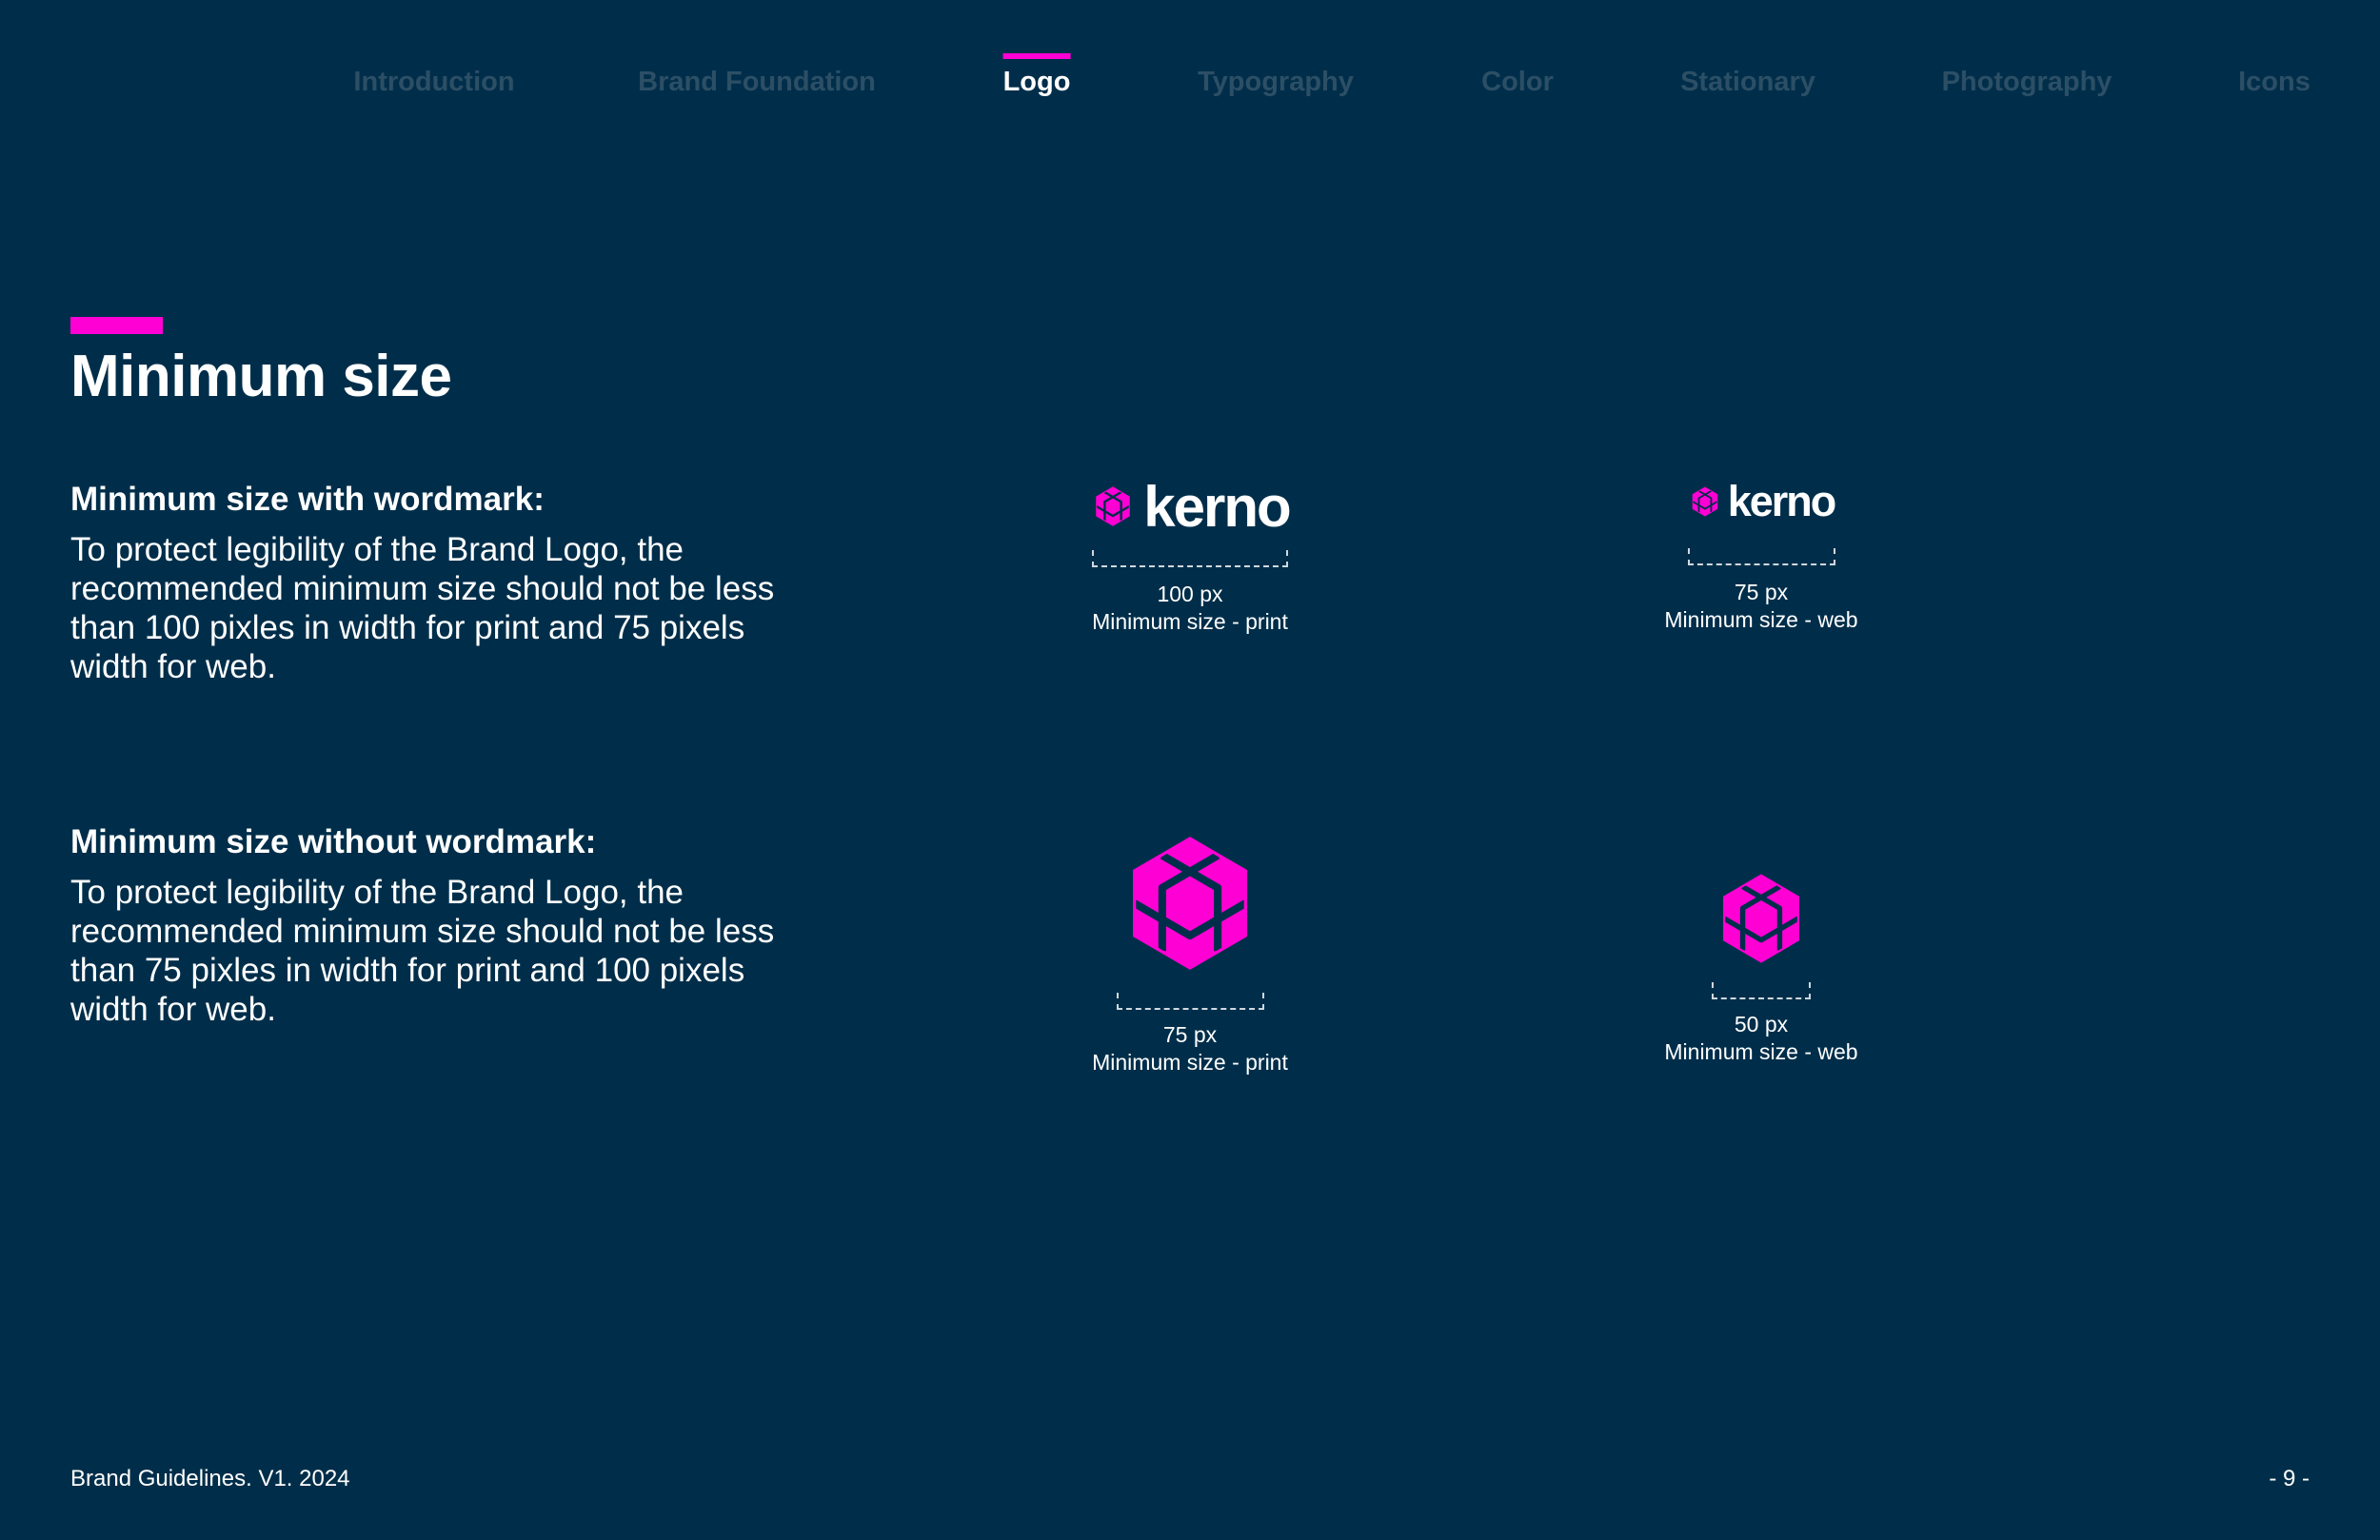 The width and height of the screenshot is (2380, 1540). I want to click on section-heading: Minimum size with wordmark:, so click(307, 500).